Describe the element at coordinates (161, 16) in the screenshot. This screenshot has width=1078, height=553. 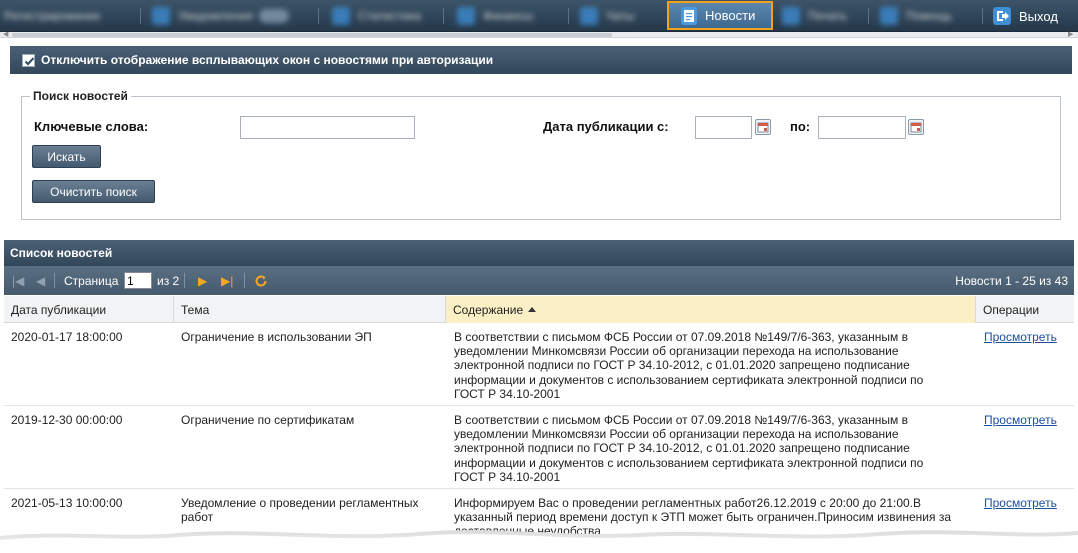
I see `bell-icon` at that location.